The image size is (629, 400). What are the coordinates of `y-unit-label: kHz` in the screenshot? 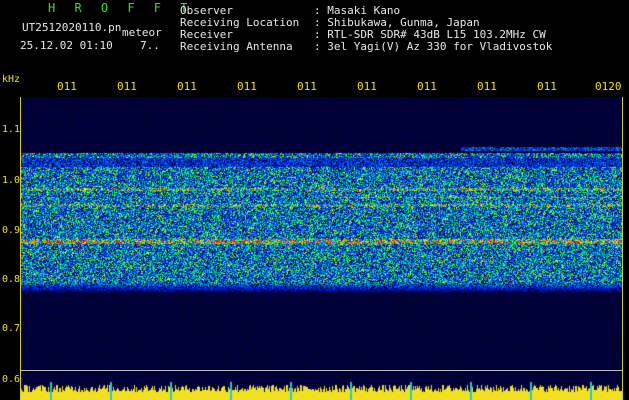 It's located at (11, 79).